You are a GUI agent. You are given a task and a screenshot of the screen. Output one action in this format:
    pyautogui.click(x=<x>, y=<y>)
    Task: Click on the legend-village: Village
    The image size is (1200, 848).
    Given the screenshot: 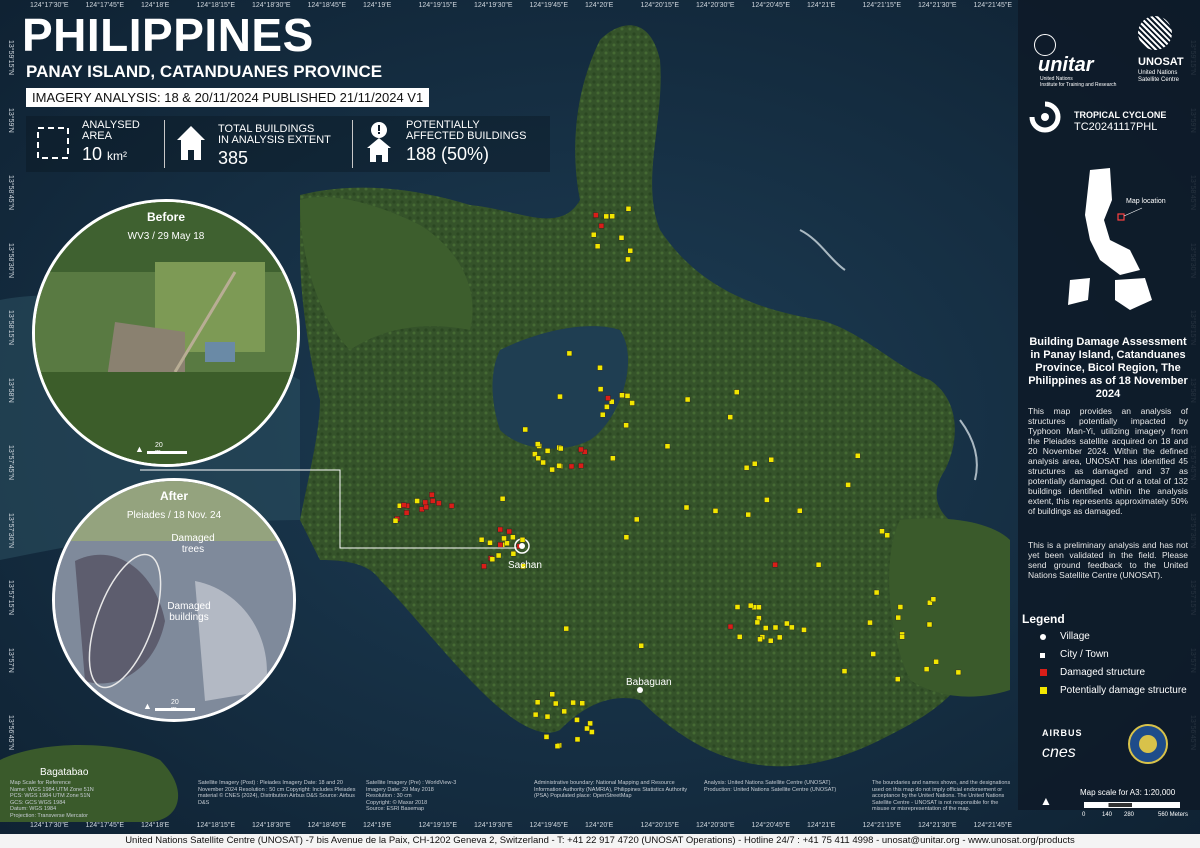 What is the action you would take?
    pyautogui.click(x=1075, y=636)
    